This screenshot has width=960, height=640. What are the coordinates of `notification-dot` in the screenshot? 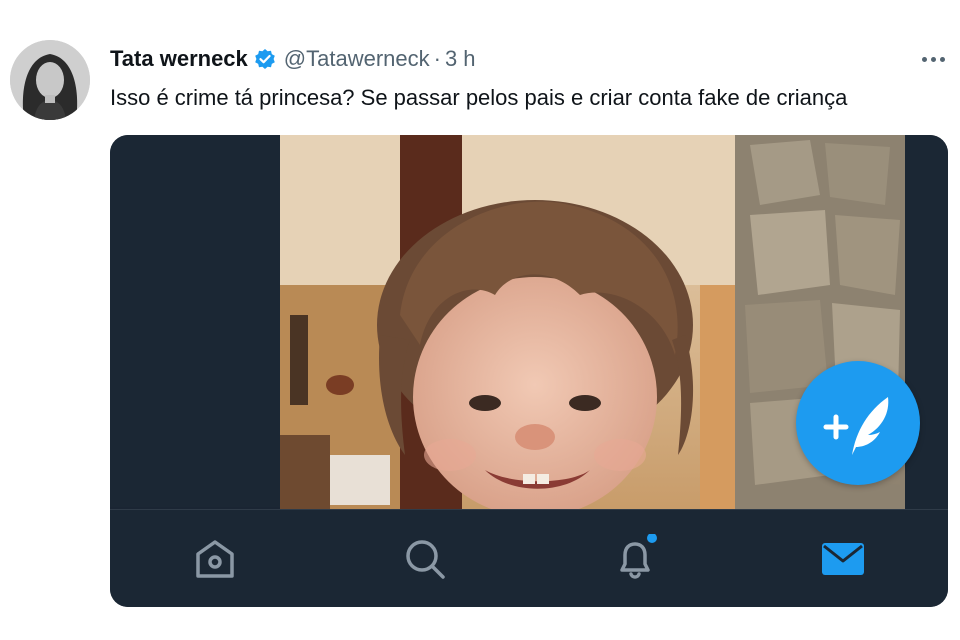 It's located at (652, 538).